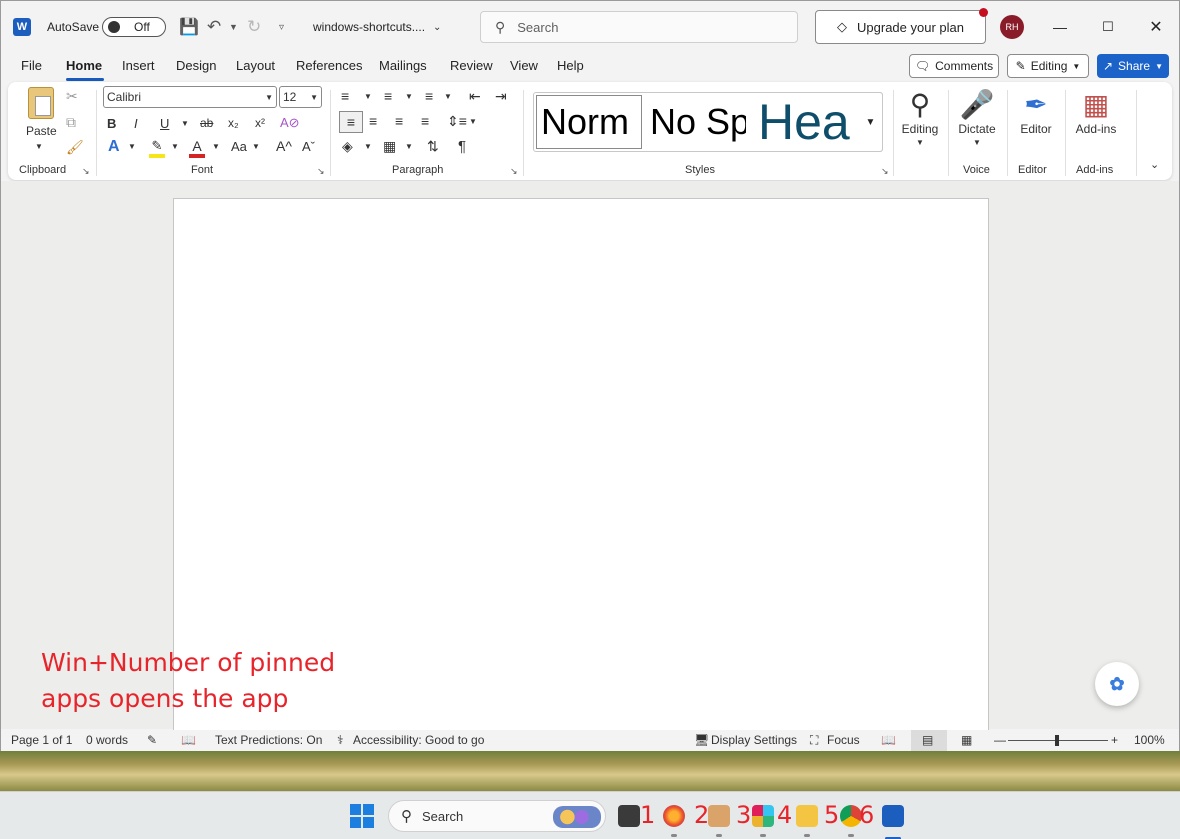 The image size is (1180, 839). What do you see at coordinates (589, 122) in the screenshot?
I see `style-normal: Norm` at bounding box center [589, 122].